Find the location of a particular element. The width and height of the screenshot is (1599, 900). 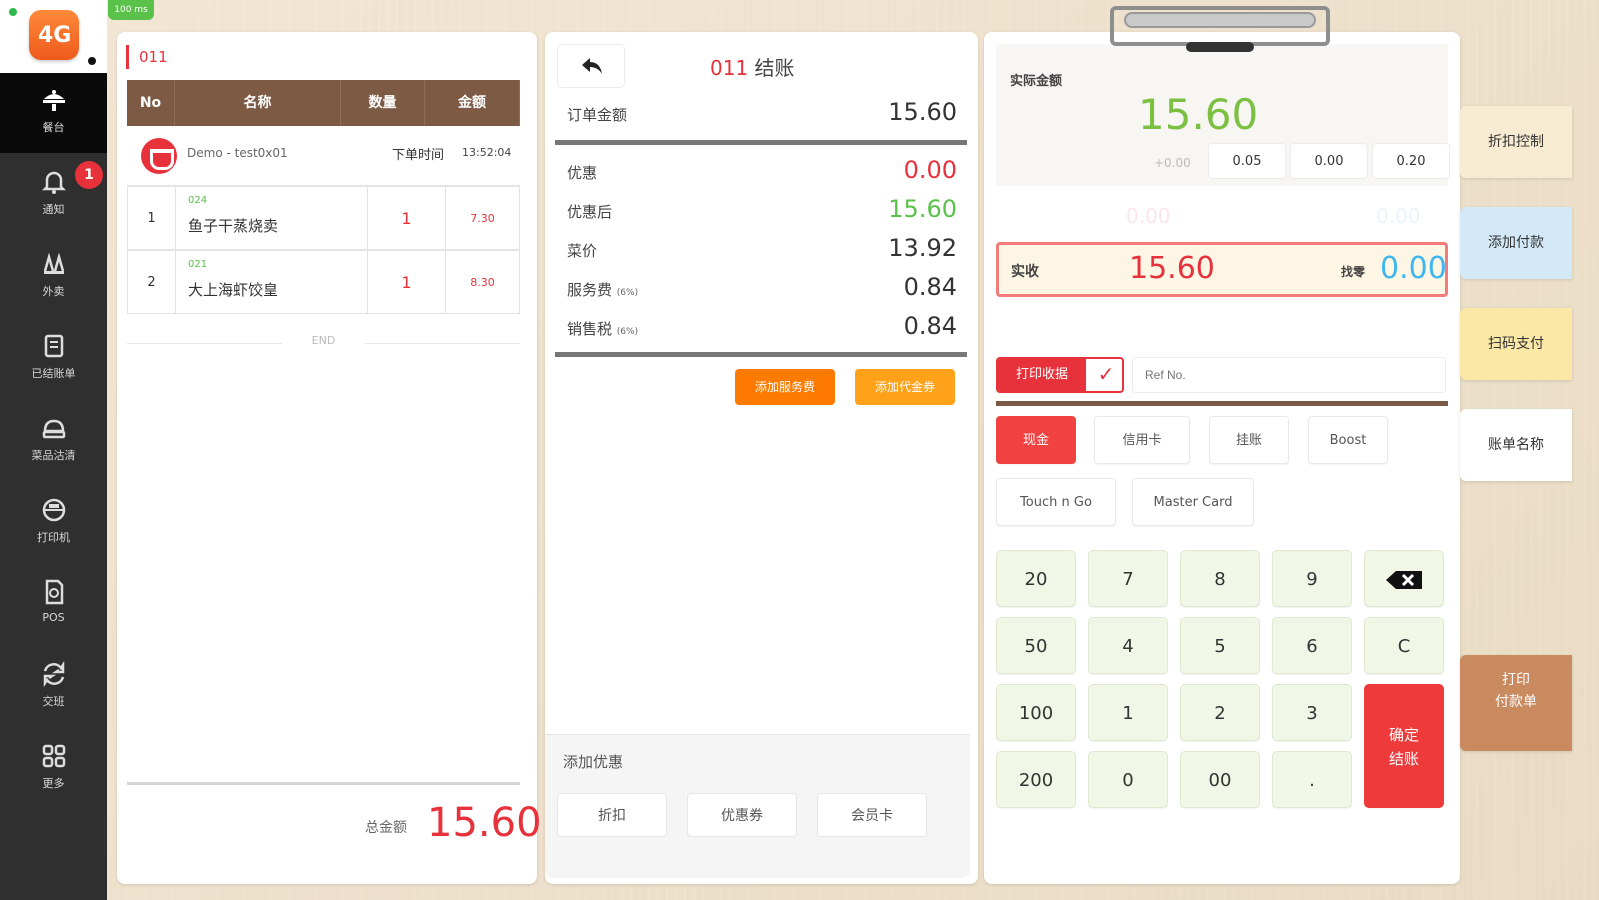

app-logo: 4G is located at coordinates (54, 35).